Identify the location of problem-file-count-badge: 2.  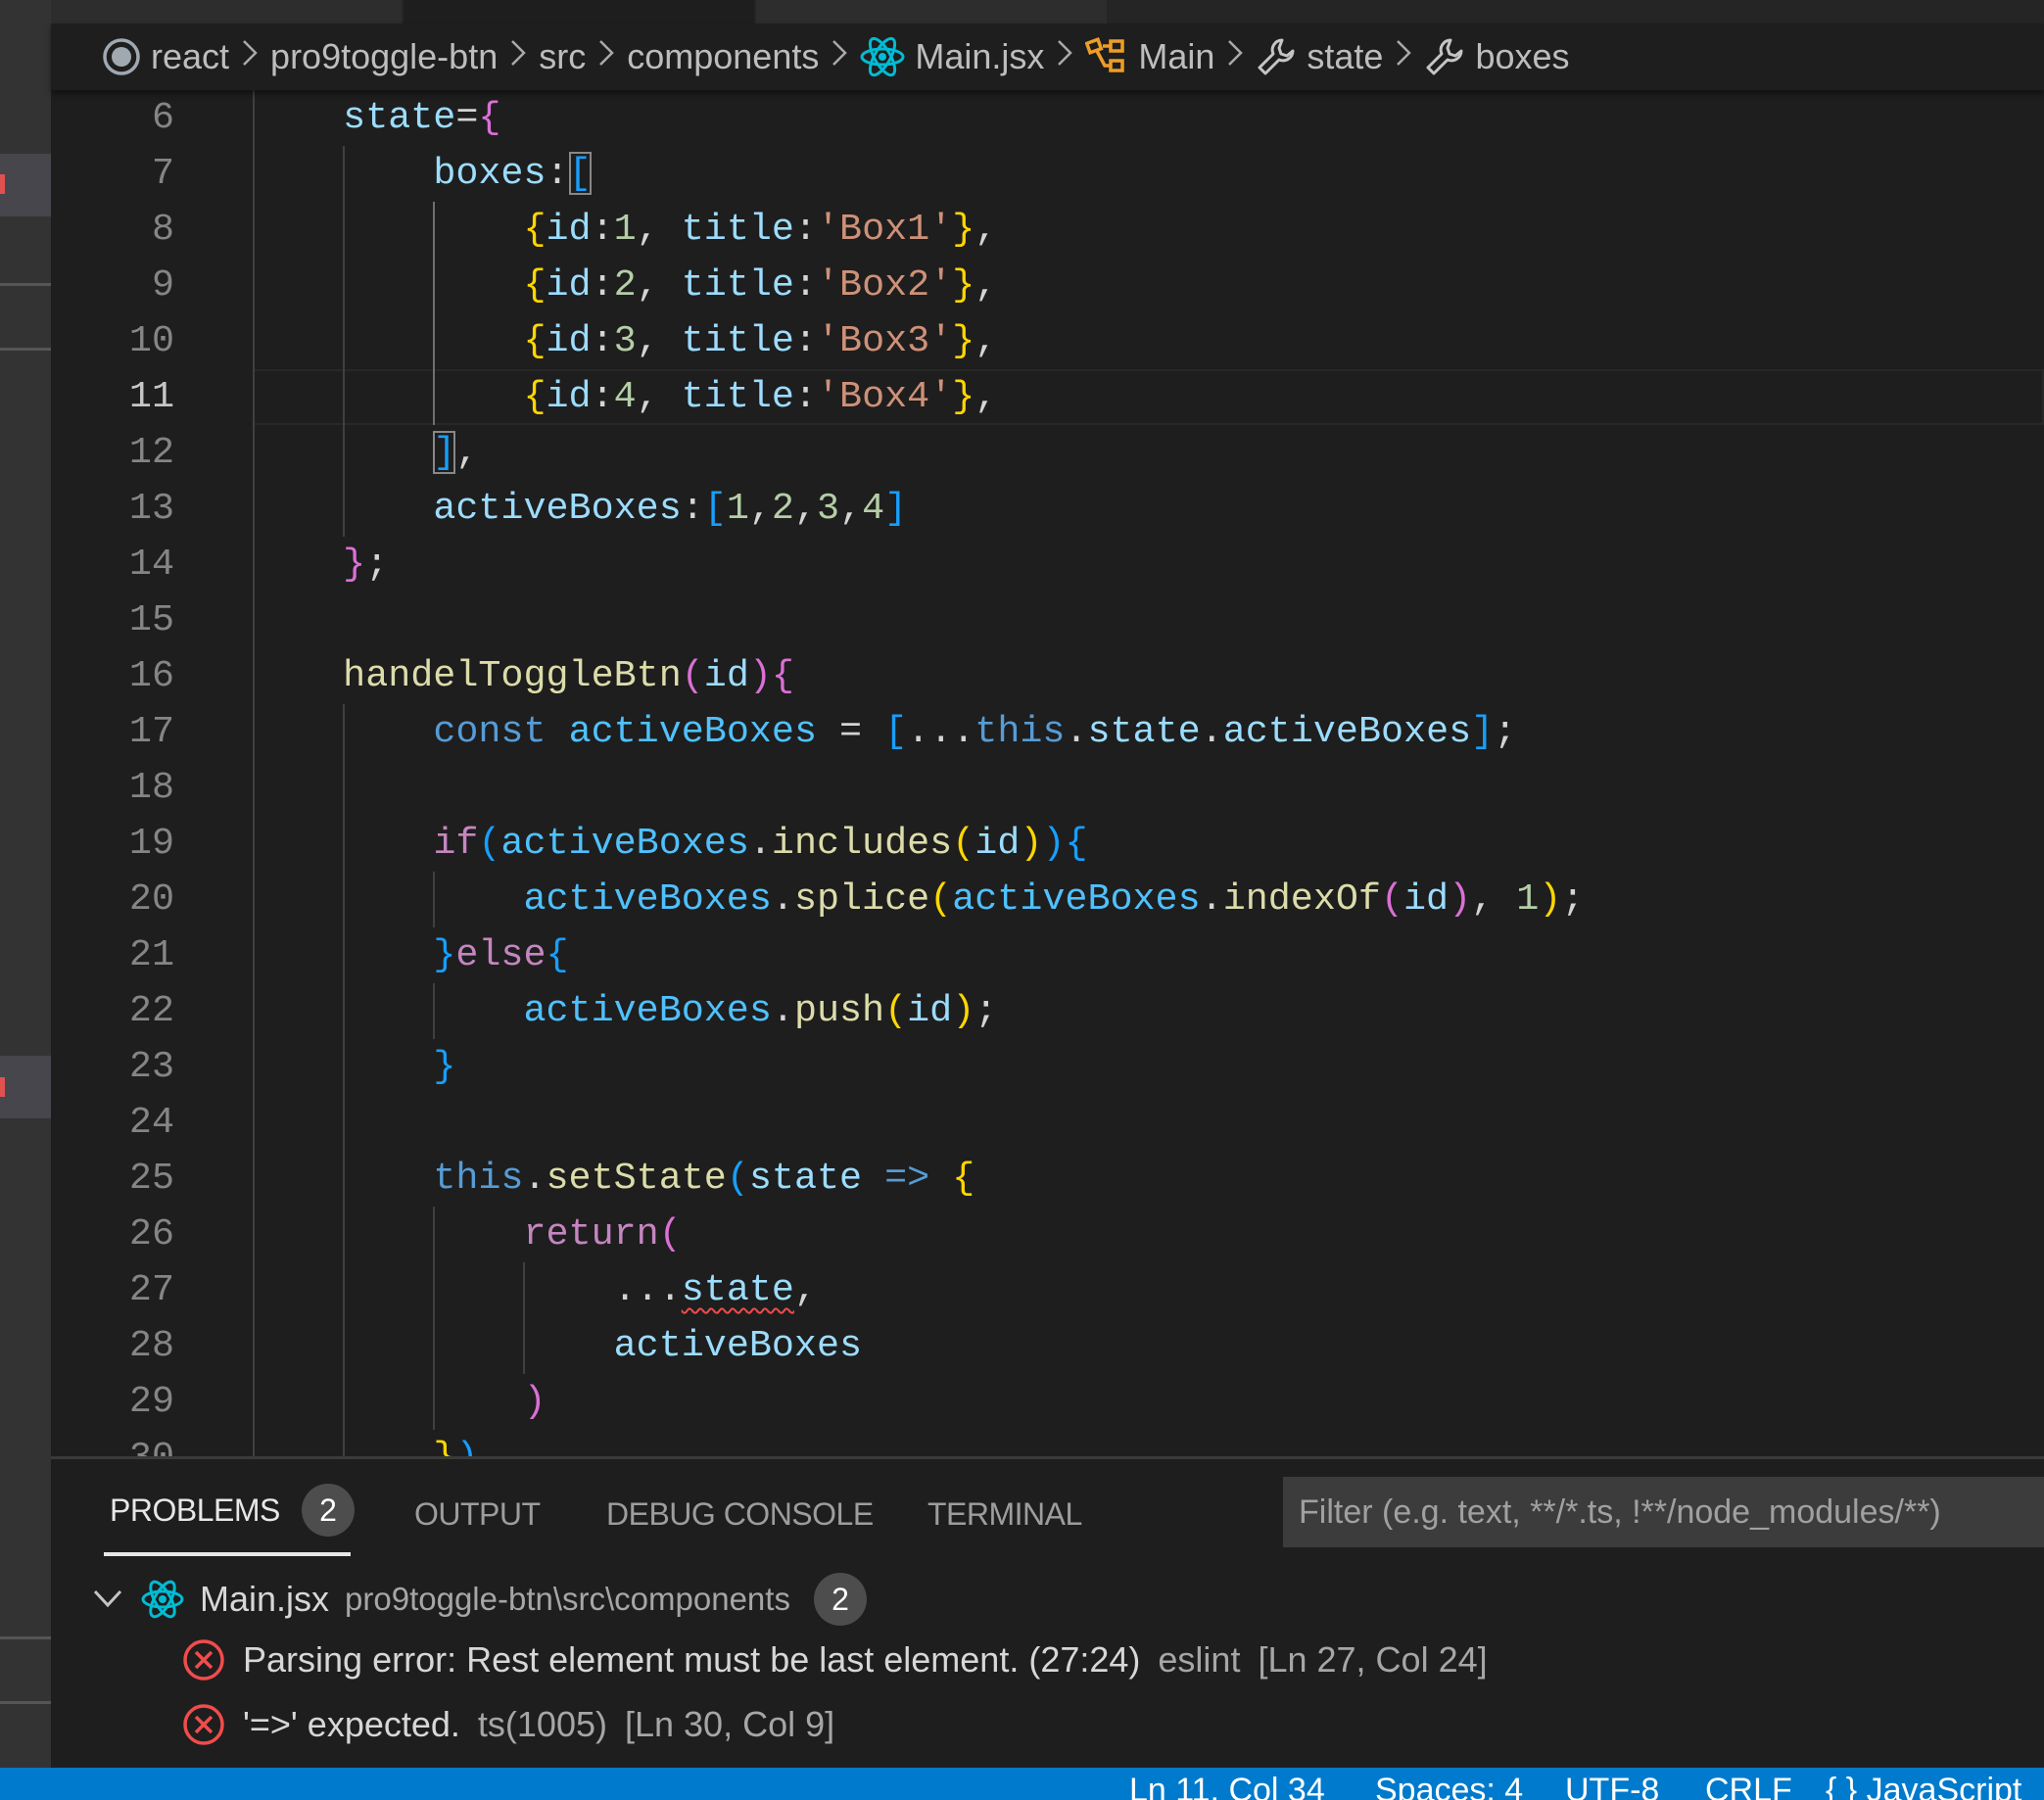
(840, 1599).